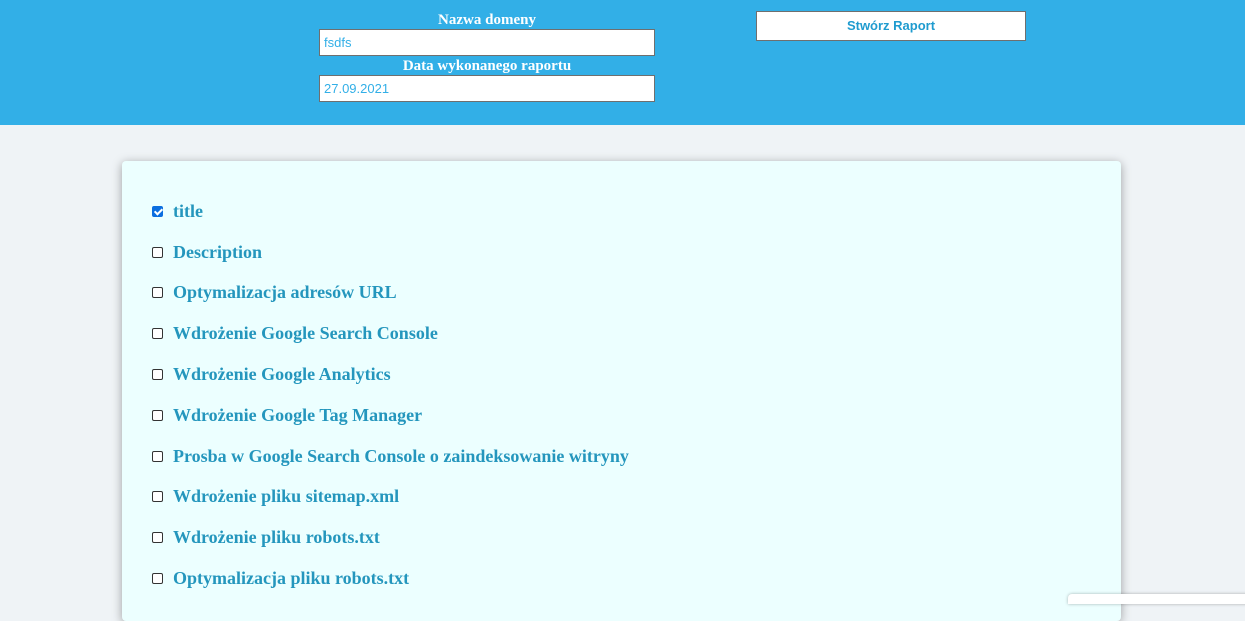 The image size is (1245, 621). What do you see at coordinates (390, 211) in the screenshot?
I see `checklist-item: title` at bounding box center [390, 211].